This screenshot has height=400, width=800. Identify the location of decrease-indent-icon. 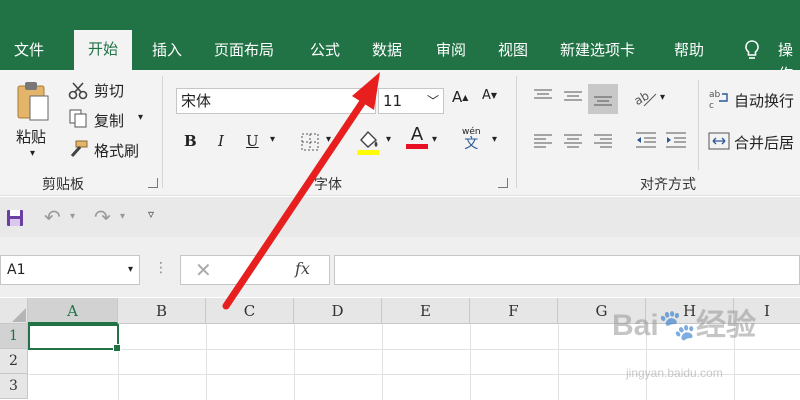
(646, 140).